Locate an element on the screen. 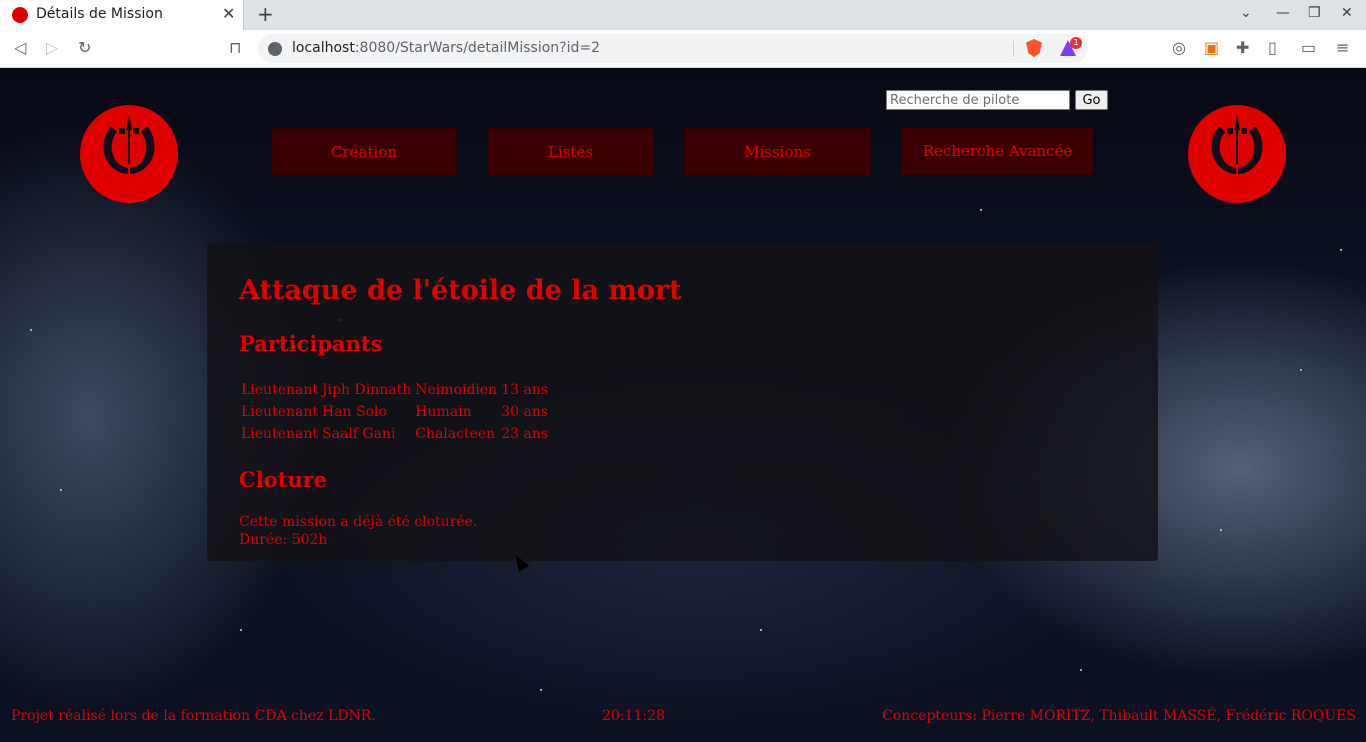  table-row: Lieutenant Saalf Gani Chalacteen 23 ans is located at coordinates (394, 434).